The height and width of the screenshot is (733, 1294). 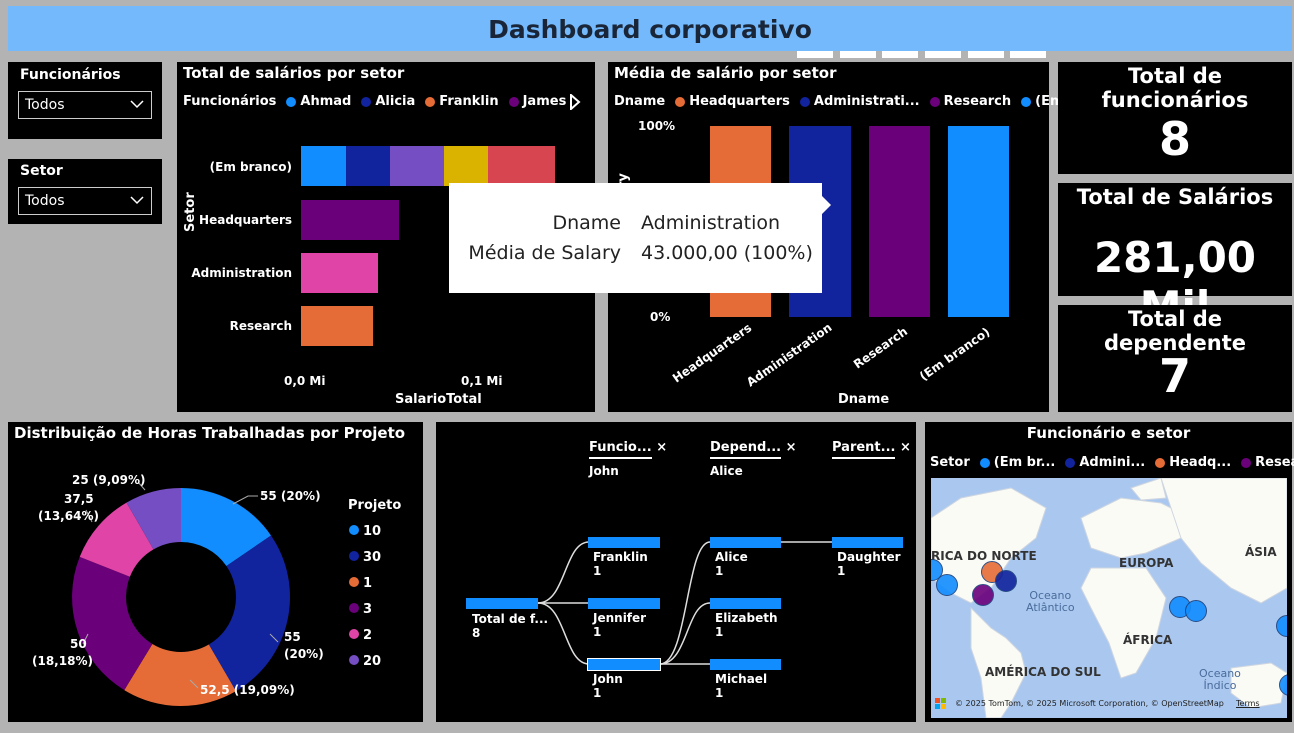 What do you see at coordinates (247, 690) in the screenshot?
I see `donut-data-label: 52,5 (19,09%)` at bounding box center [247, 690].